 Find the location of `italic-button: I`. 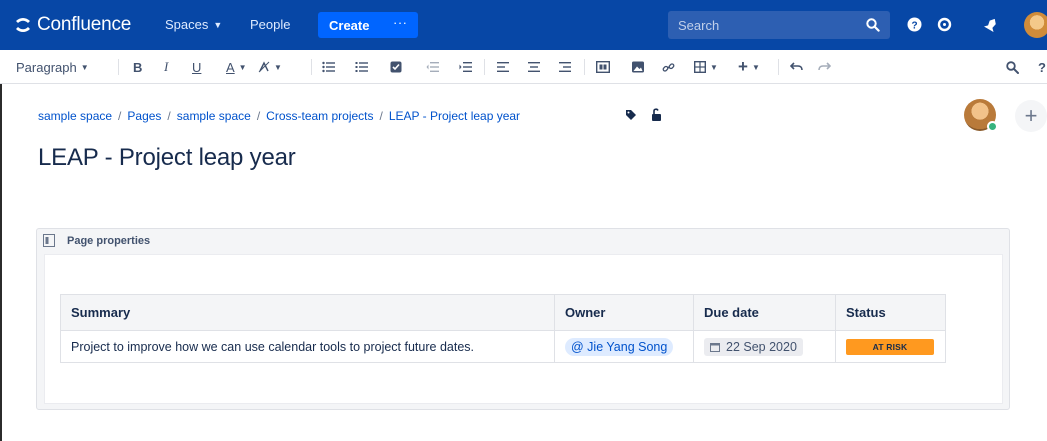

italic-button: I is located at coordinates (166, 67).